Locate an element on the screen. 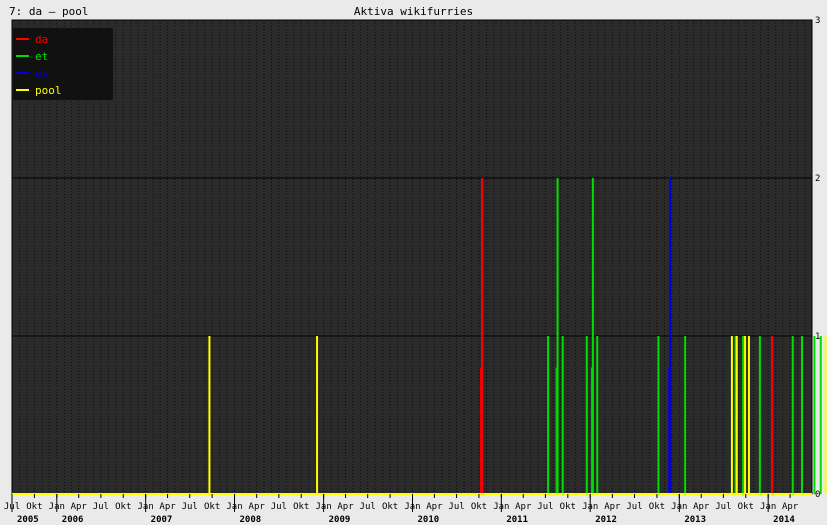 The image size is (827, 525). x-tick-label-year: 2007 is located at coordinates (162, 520).